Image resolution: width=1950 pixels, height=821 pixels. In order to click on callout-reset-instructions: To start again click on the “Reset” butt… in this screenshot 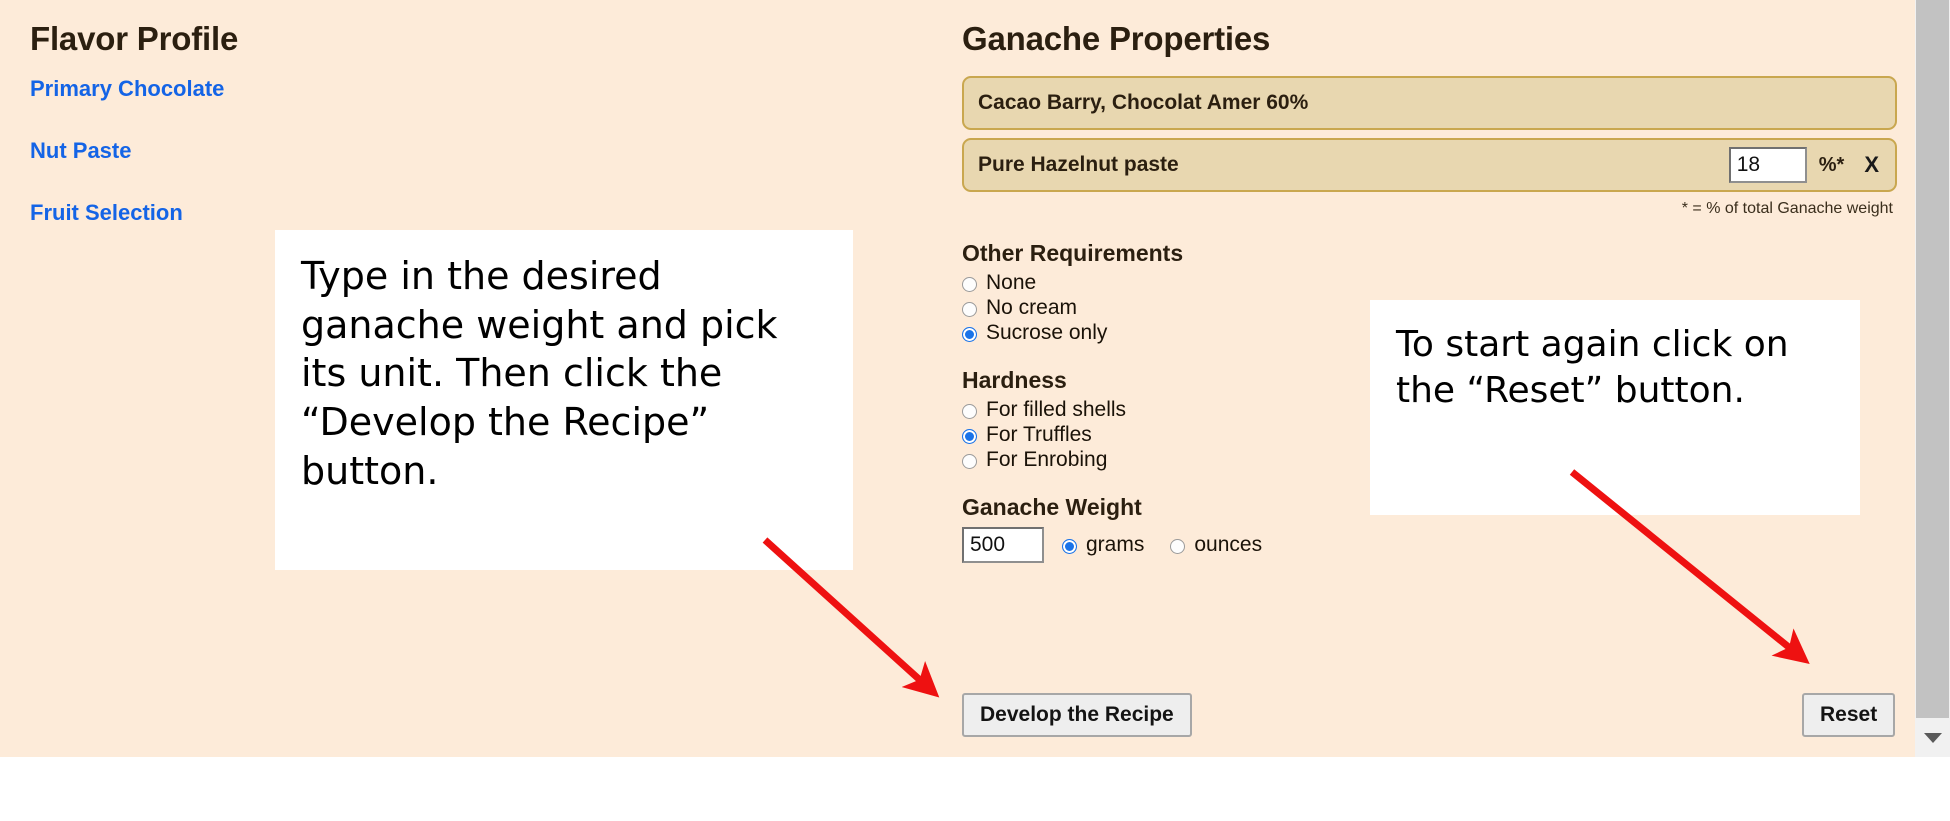, I will do `click(1615, 407)`.